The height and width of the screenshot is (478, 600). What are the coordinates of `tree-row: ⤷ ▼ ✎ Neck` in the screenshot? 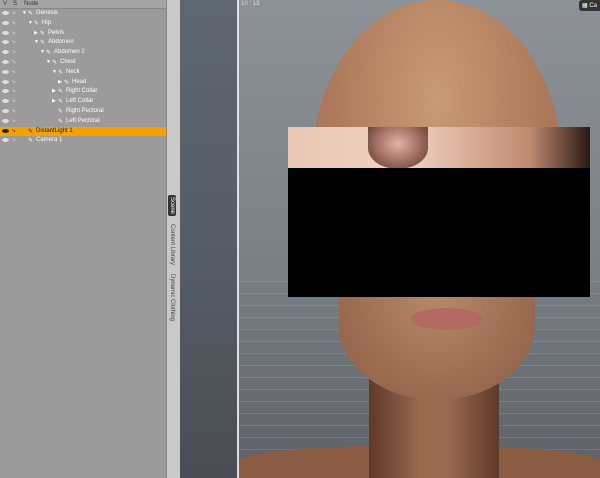 It's located at (83, 73).